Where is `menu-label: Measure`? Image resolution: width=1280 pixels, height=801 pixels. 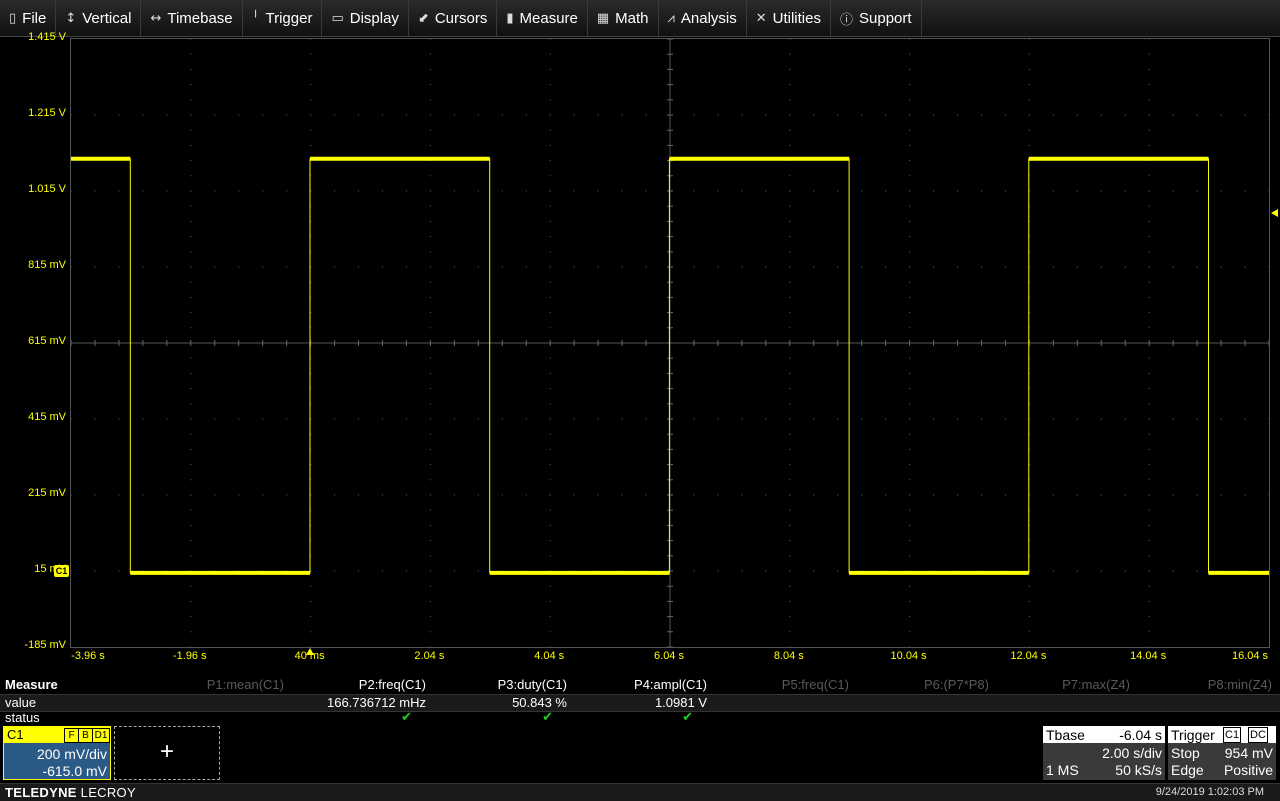 menu-label: Measure is located at coordinates (548, 18).